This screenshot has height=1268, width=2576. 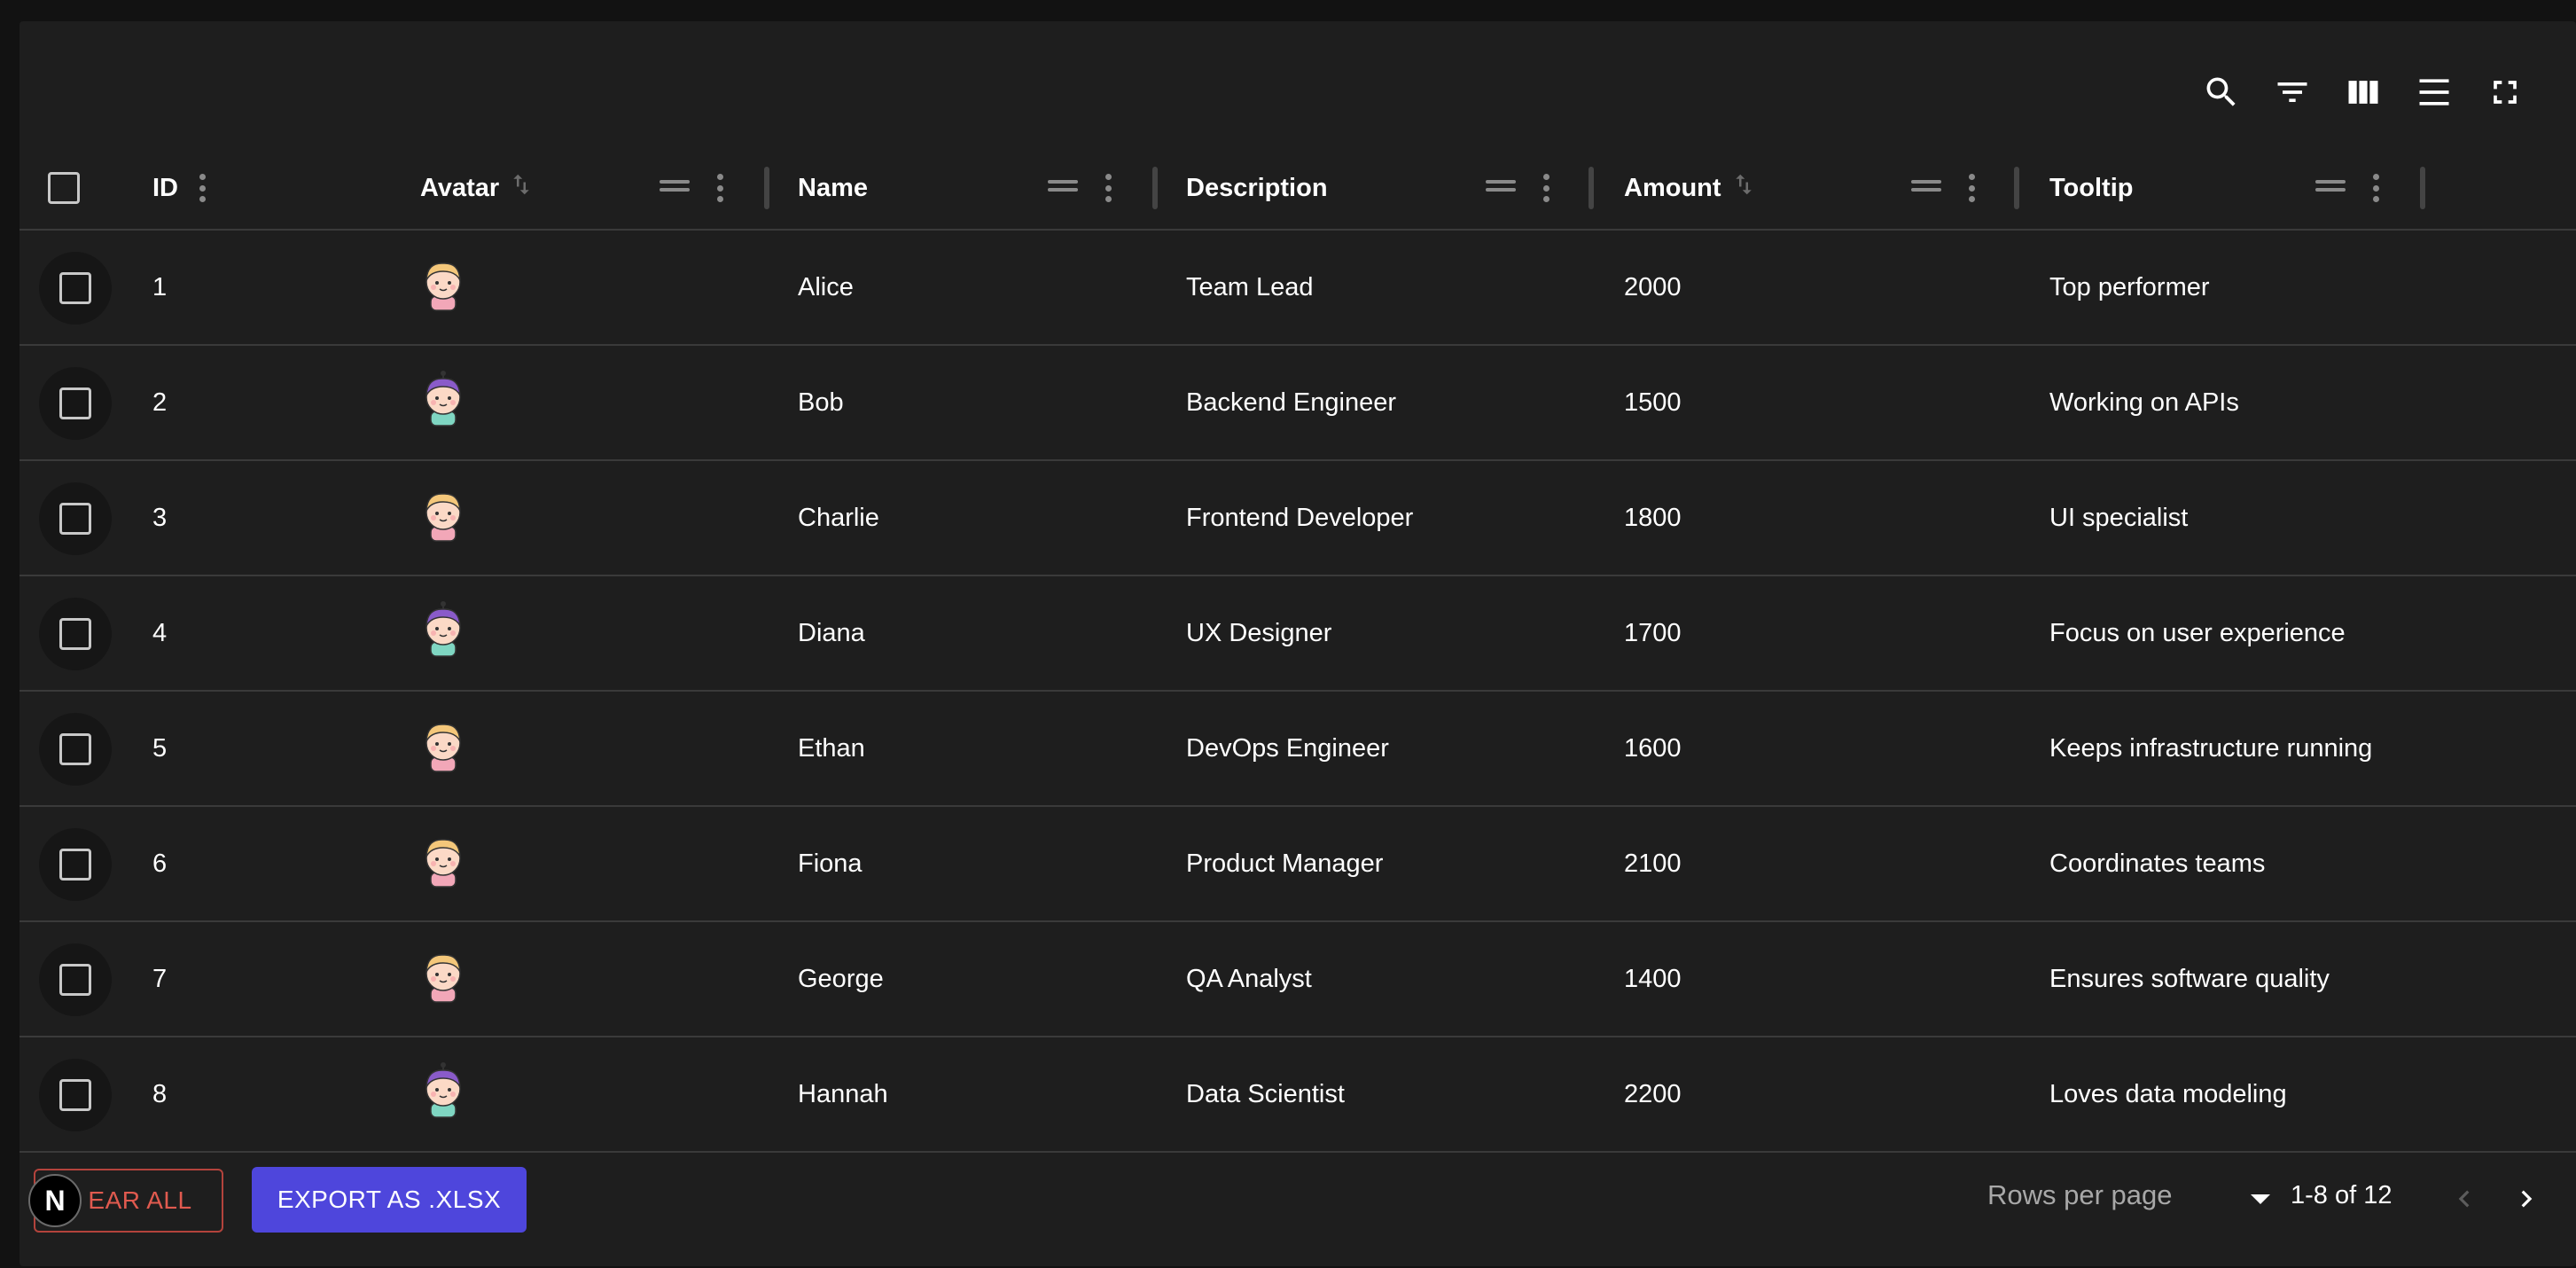 I want to click on cell-tooltip: Keeps infrastructure running, so click(x=2211, y=748).